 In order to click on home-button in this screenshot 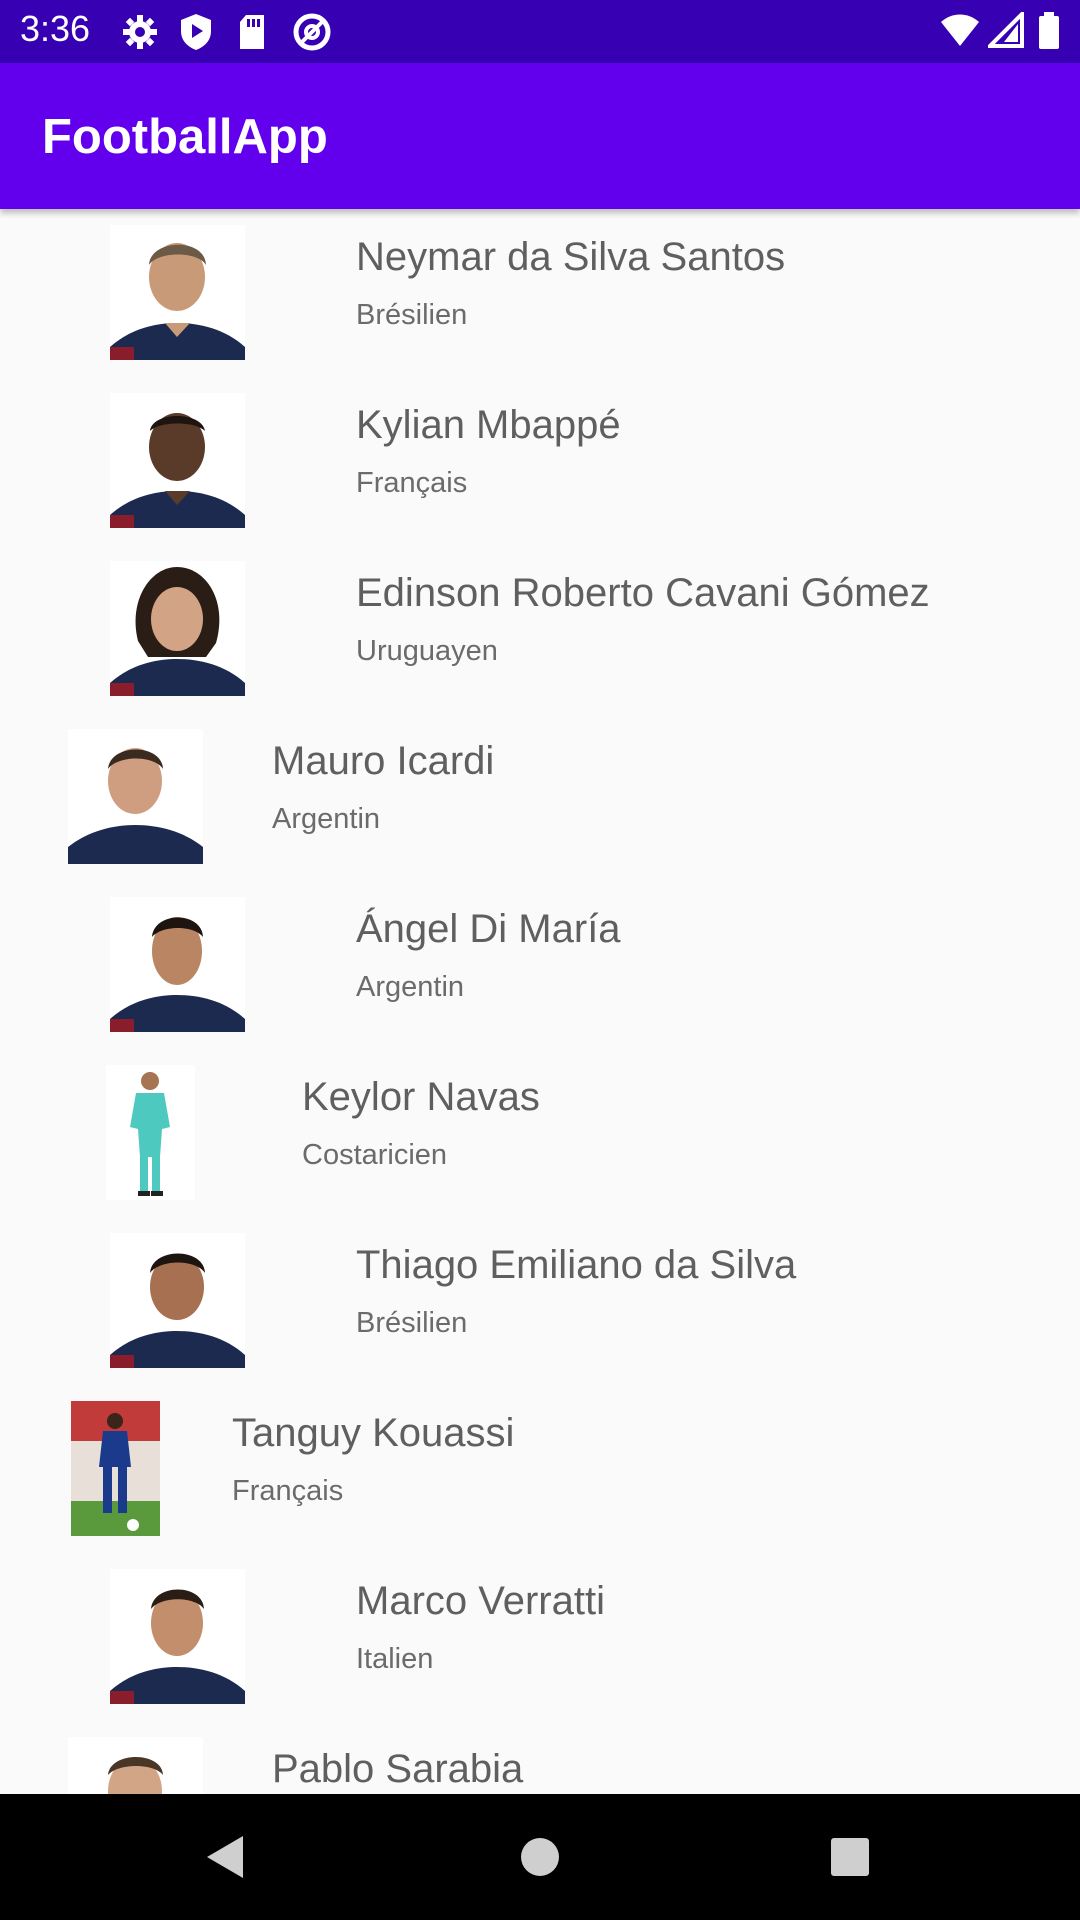, I will do `click(540, 1857)`.